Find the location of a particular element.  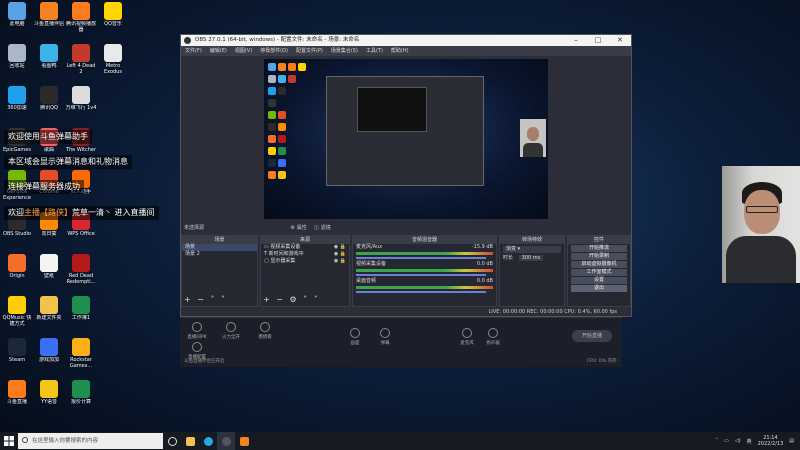

desktop-icon: 万维飞行 1v4 is located at coordinates (81, 98).